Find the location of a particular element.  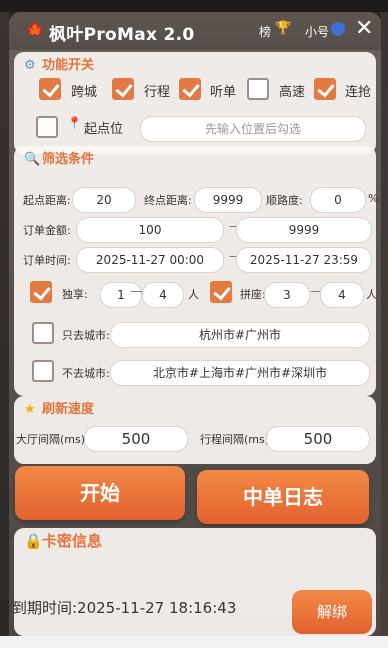

star-icon: ★ is located at coordinates (30, 409).